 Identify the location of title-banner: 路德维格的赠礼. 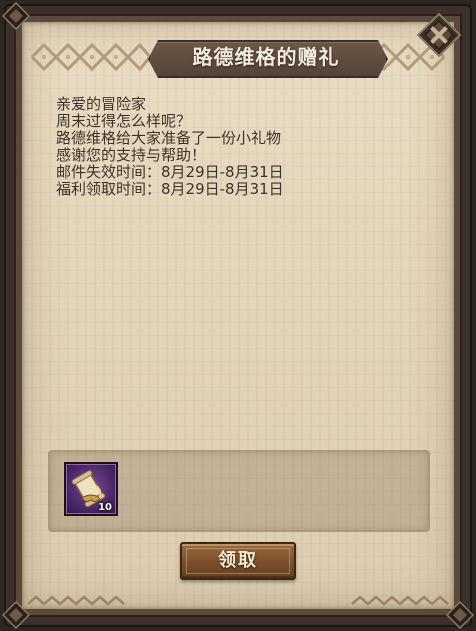
(238, 57).